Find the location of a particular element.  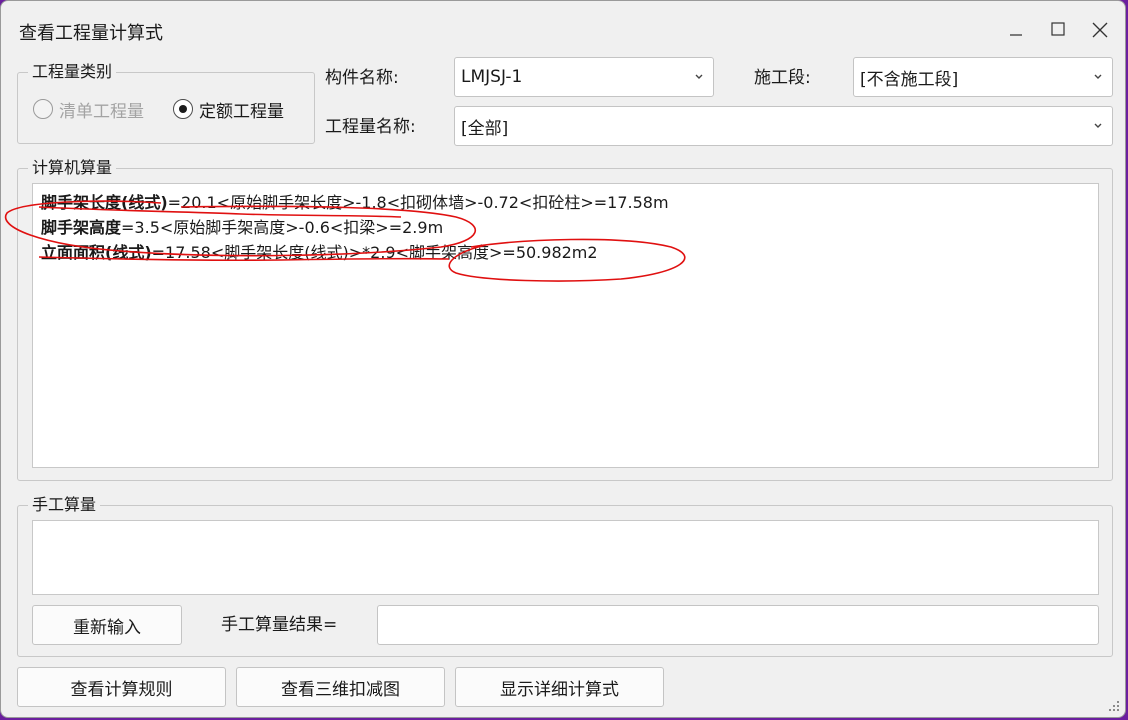

close-icon is located at coordinates (1100, 30).